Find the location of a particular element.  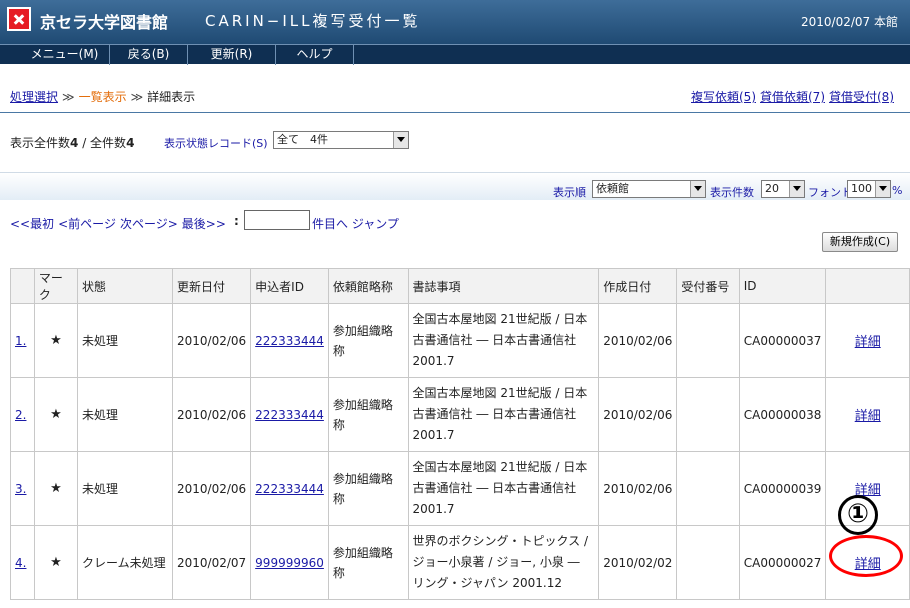

column-header-created: 作成日付 is located at coordinates (638, 286).